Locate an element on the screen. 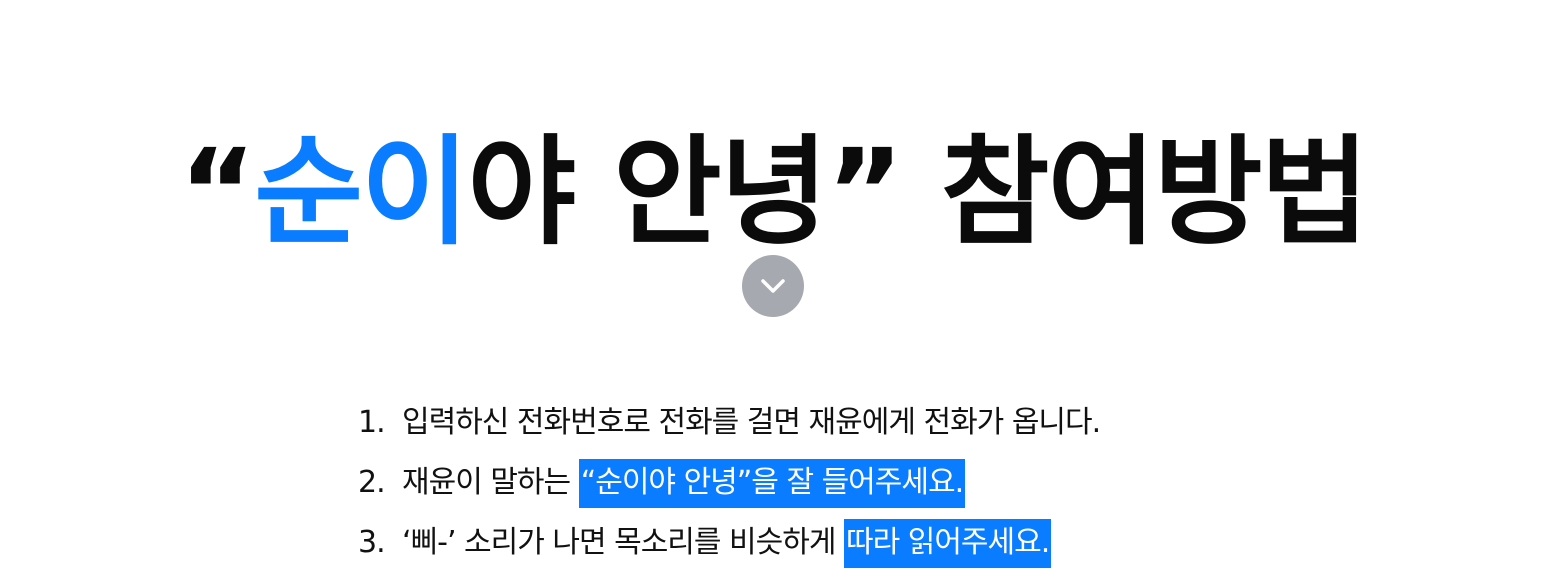 Image resolution: width=1546 pixels, height=573 pixels. list-item: 2. 재윤이 말하는 “순이야 안녕”을 잘 들어주세요. is located at coordinates (729, 483).